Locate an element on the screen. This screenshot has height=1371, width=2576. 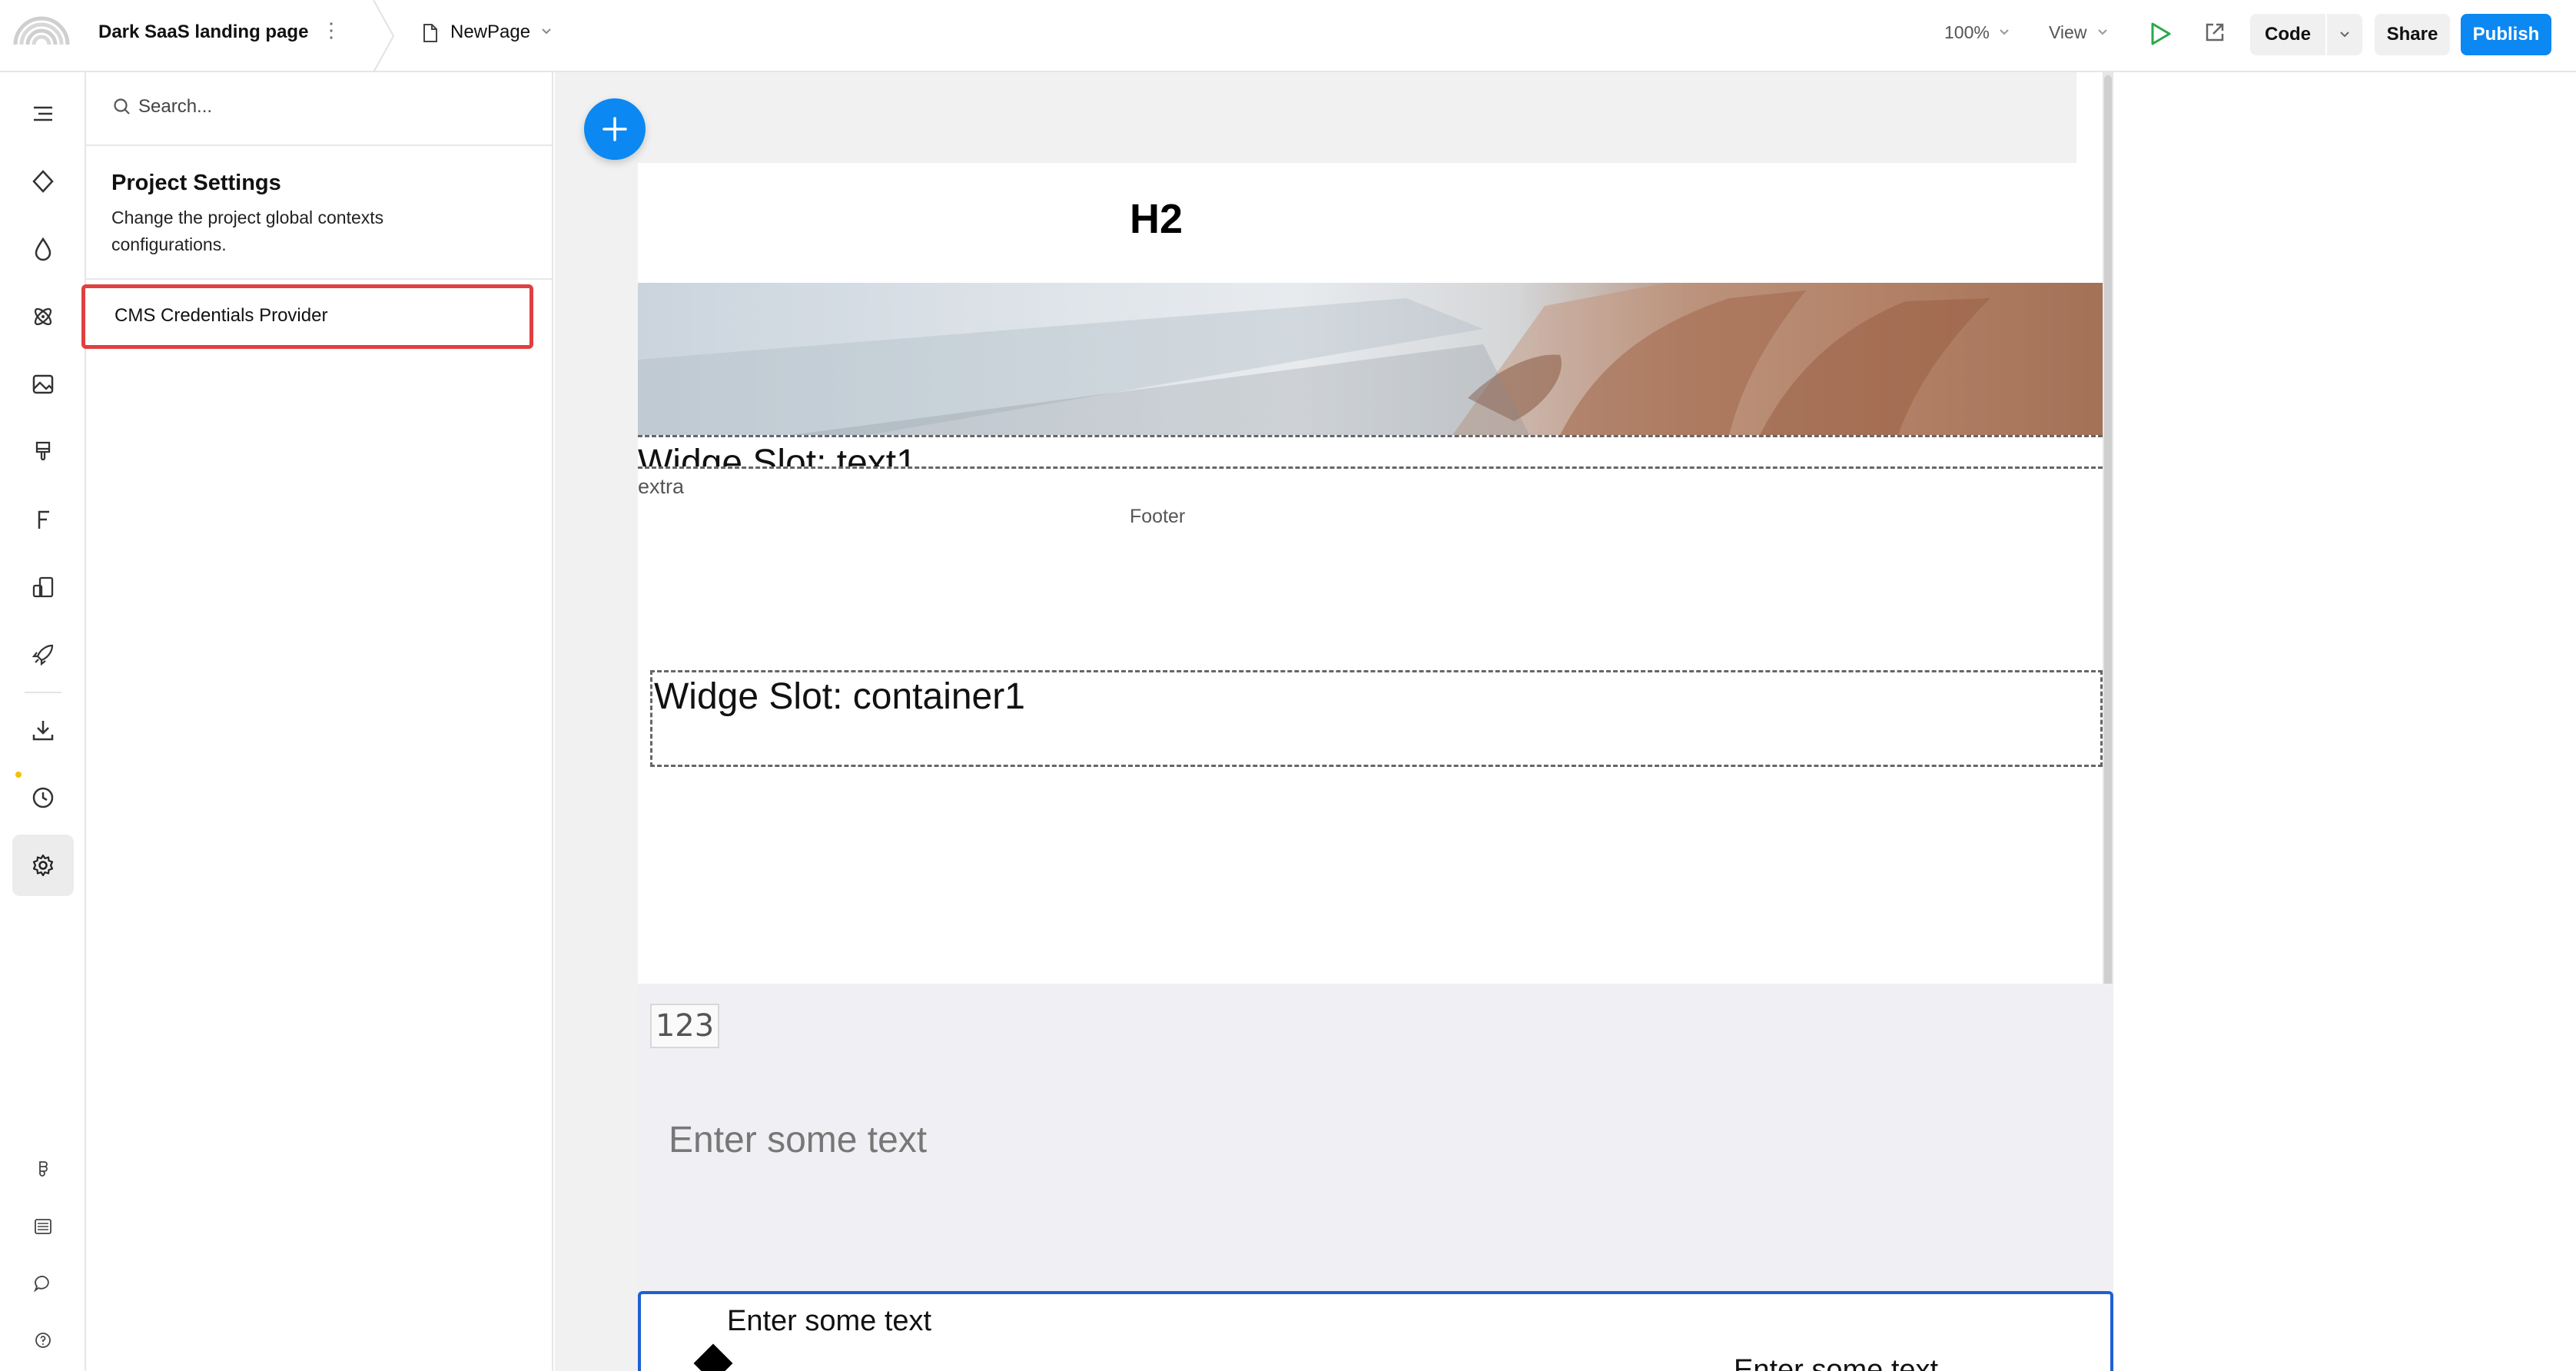
menu-icon is located at coordinates (43, 113).